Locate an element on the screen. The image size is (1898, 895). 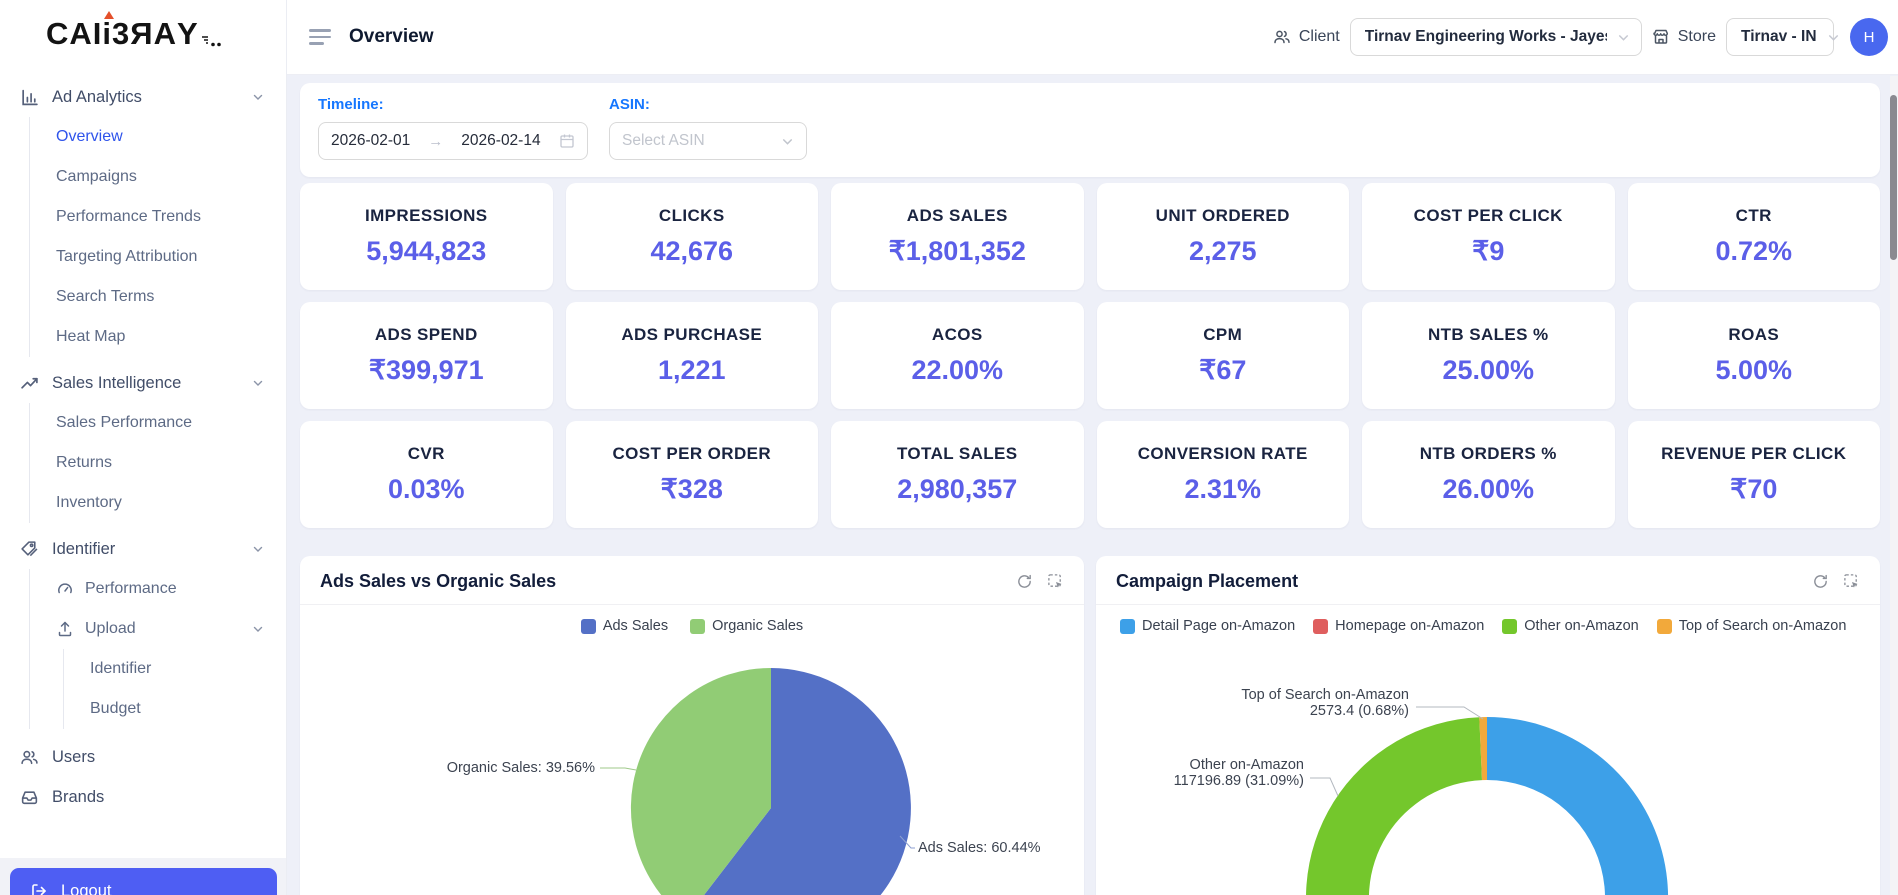
sidebar-item-performance-trends: Performance Trends is located at coordinates (158, 217).